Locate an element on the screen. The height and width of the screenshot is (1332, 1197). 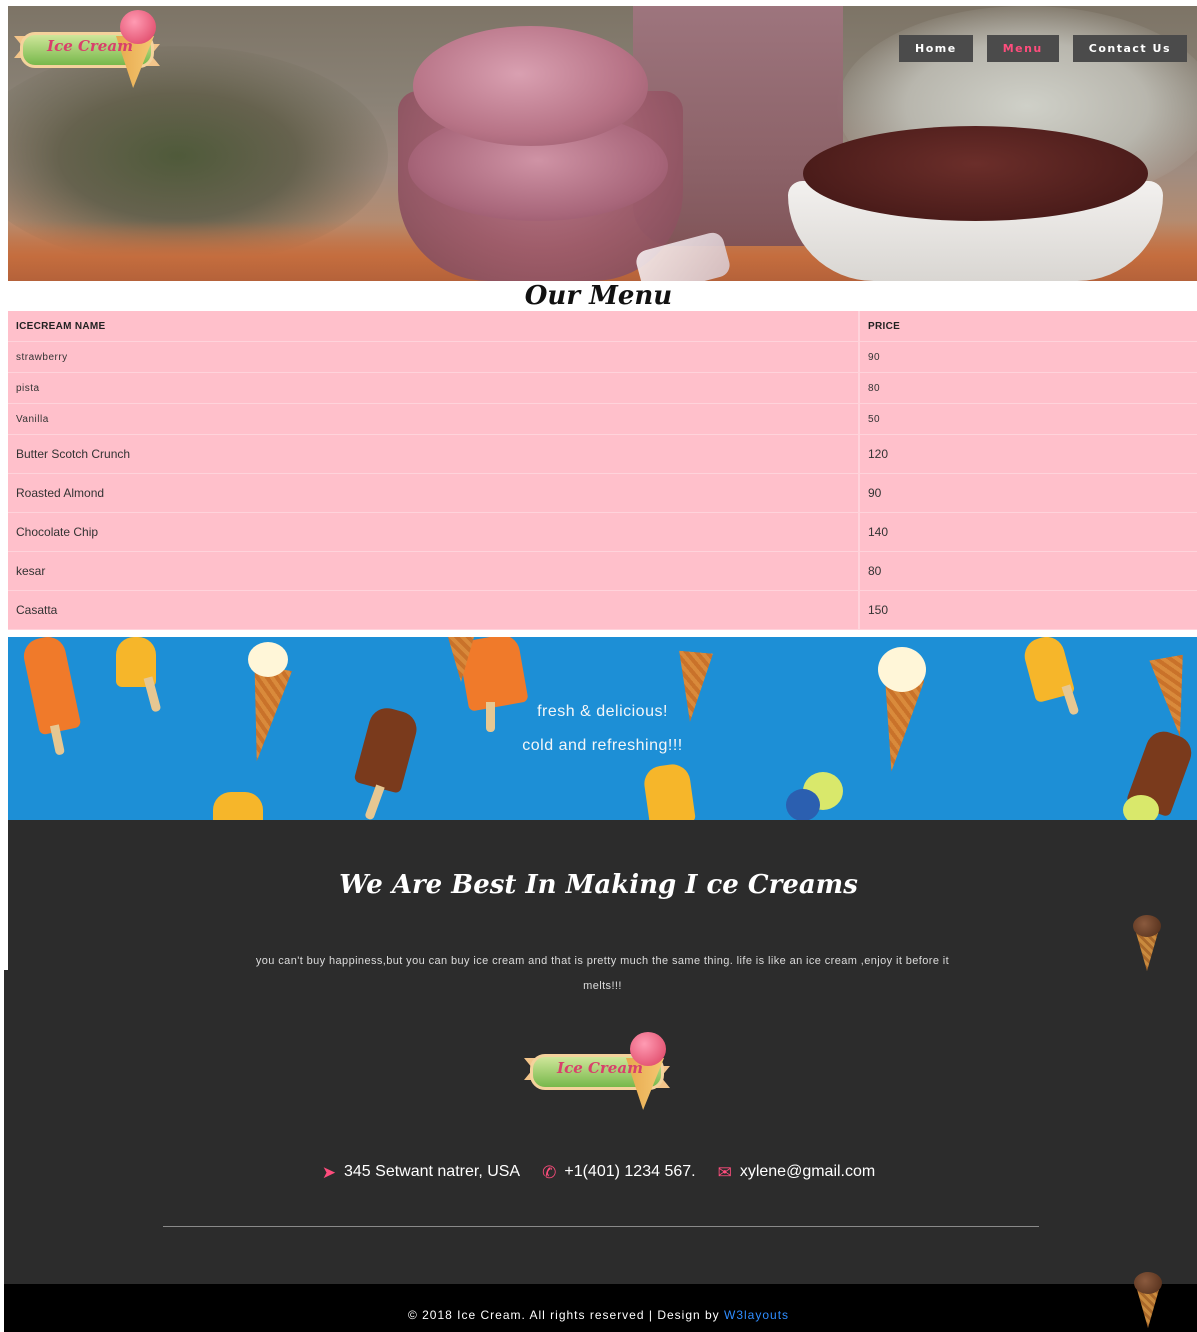
nav-home: Home is located at coordinates (936, 48).